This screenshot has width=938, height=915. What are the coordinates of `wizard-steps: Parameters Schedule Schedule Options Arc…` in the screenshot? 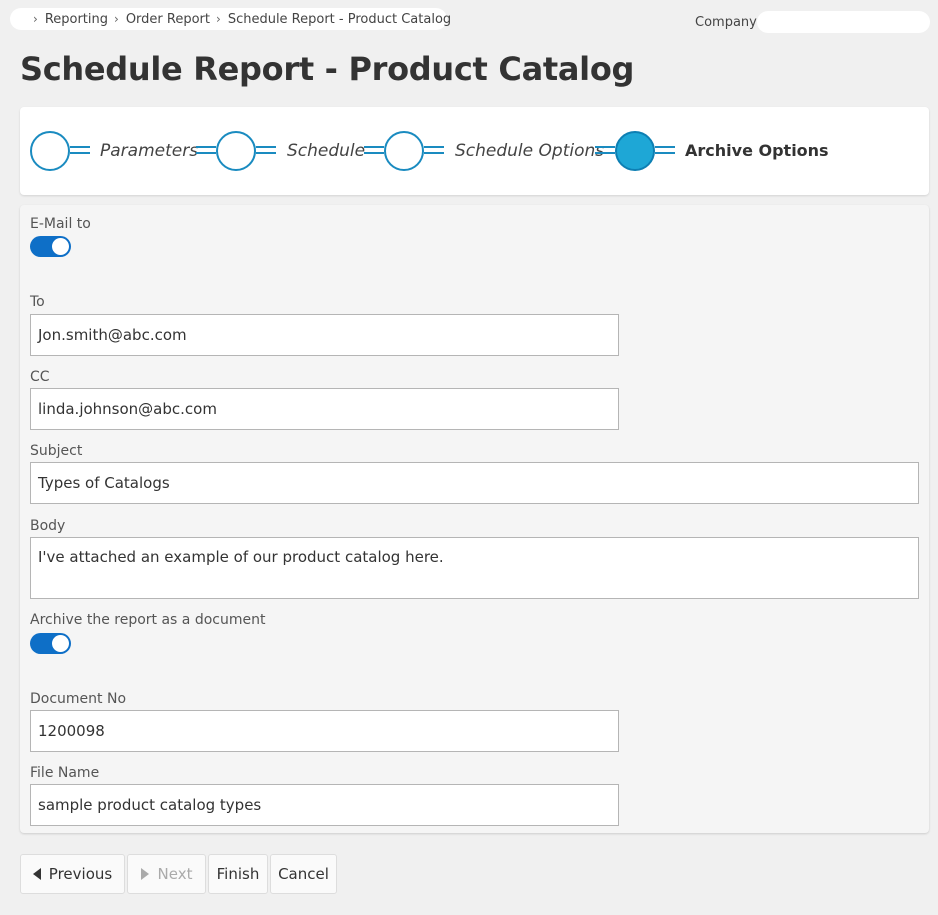 It's located at (474, 151).